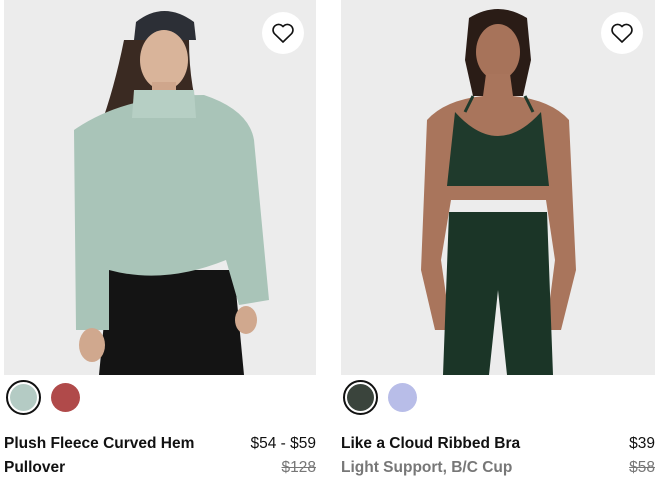  What do you see at coordinates (283, 443) in the screenshot?
I see `sale-price: $54 - $59` at bounding box center [283, 443].